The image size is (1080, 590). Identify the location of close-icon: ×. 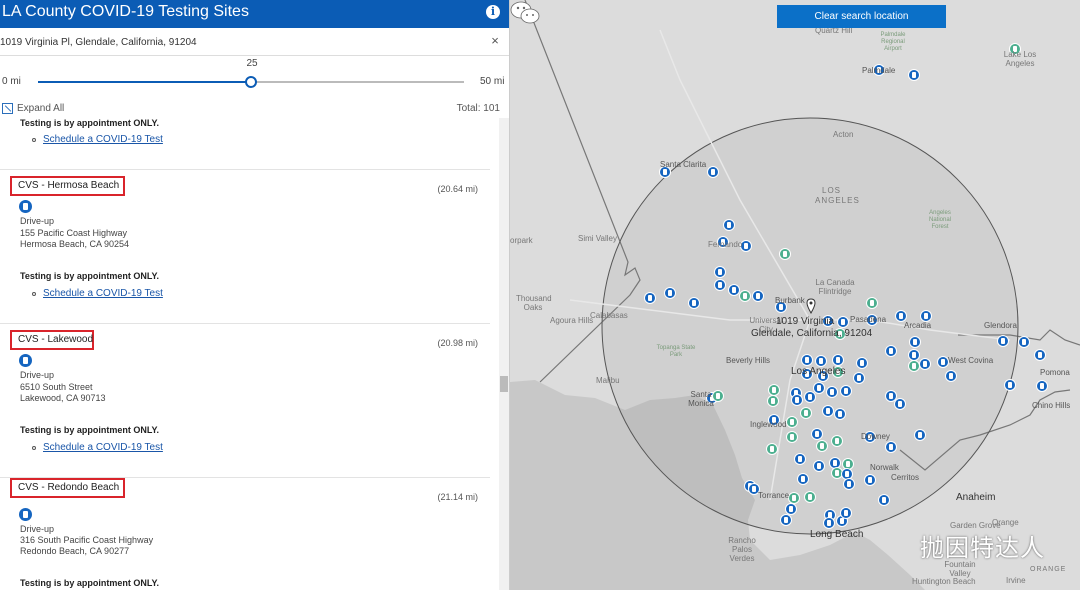
(495, 41).